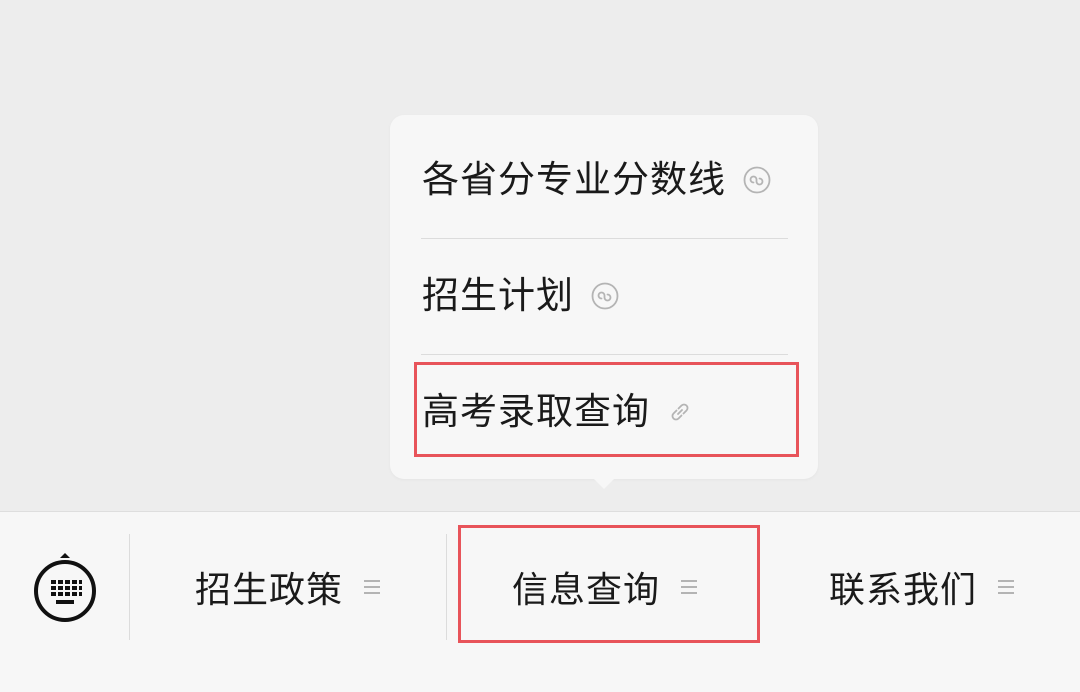 The image size is (1080, 692). What do you see at coordinates (604, 482) in the screenshot?
I see `popup-pointer` at bounding box center [604, 482].